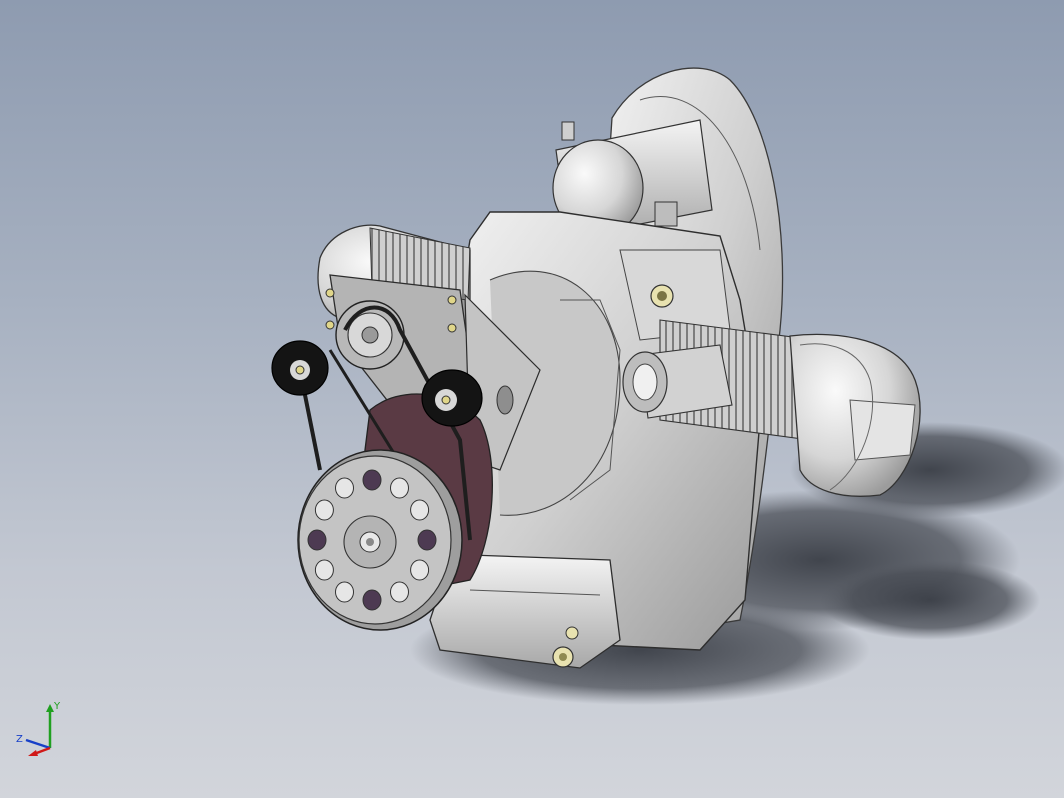  I want to click on y-axis-label: Y, so click(57, 706).